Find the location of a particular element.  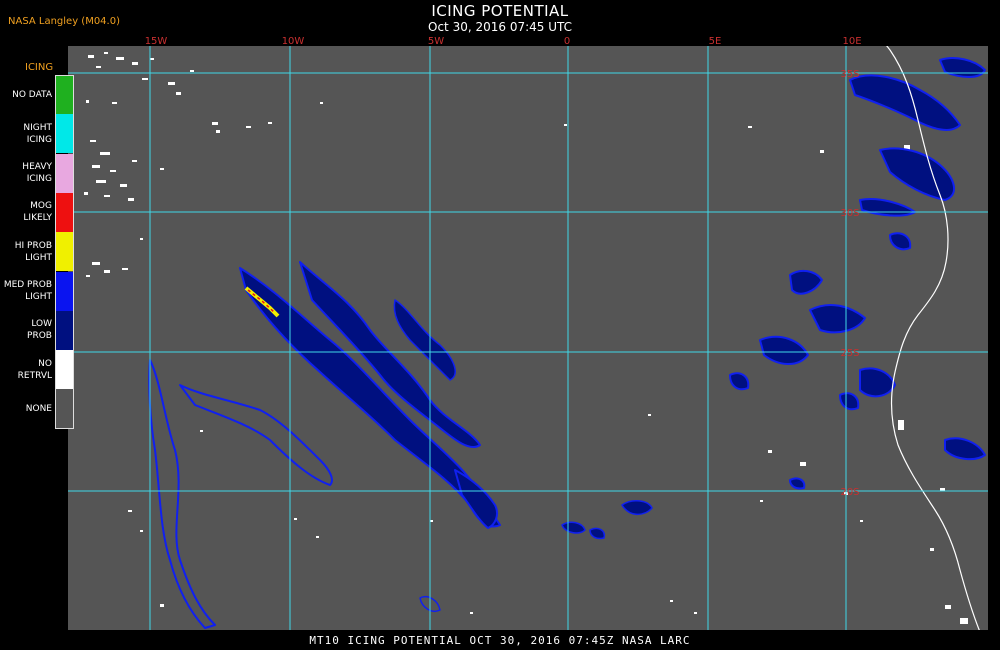

lat-label-35s: 35S is located at coordinates (849, 74).